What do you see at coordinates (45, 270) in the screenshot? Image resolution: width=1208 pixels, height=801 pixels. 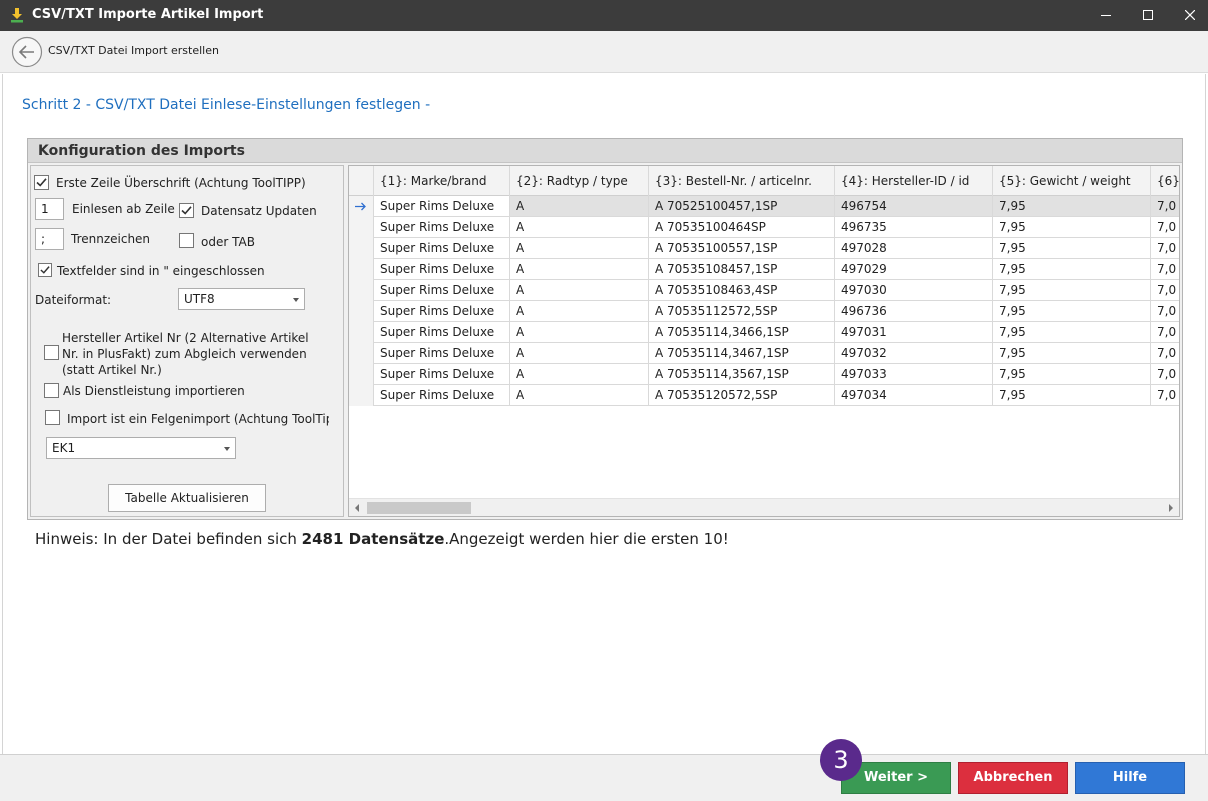 I see `quoted-text-checkbox` at bounding box center [45, 270].